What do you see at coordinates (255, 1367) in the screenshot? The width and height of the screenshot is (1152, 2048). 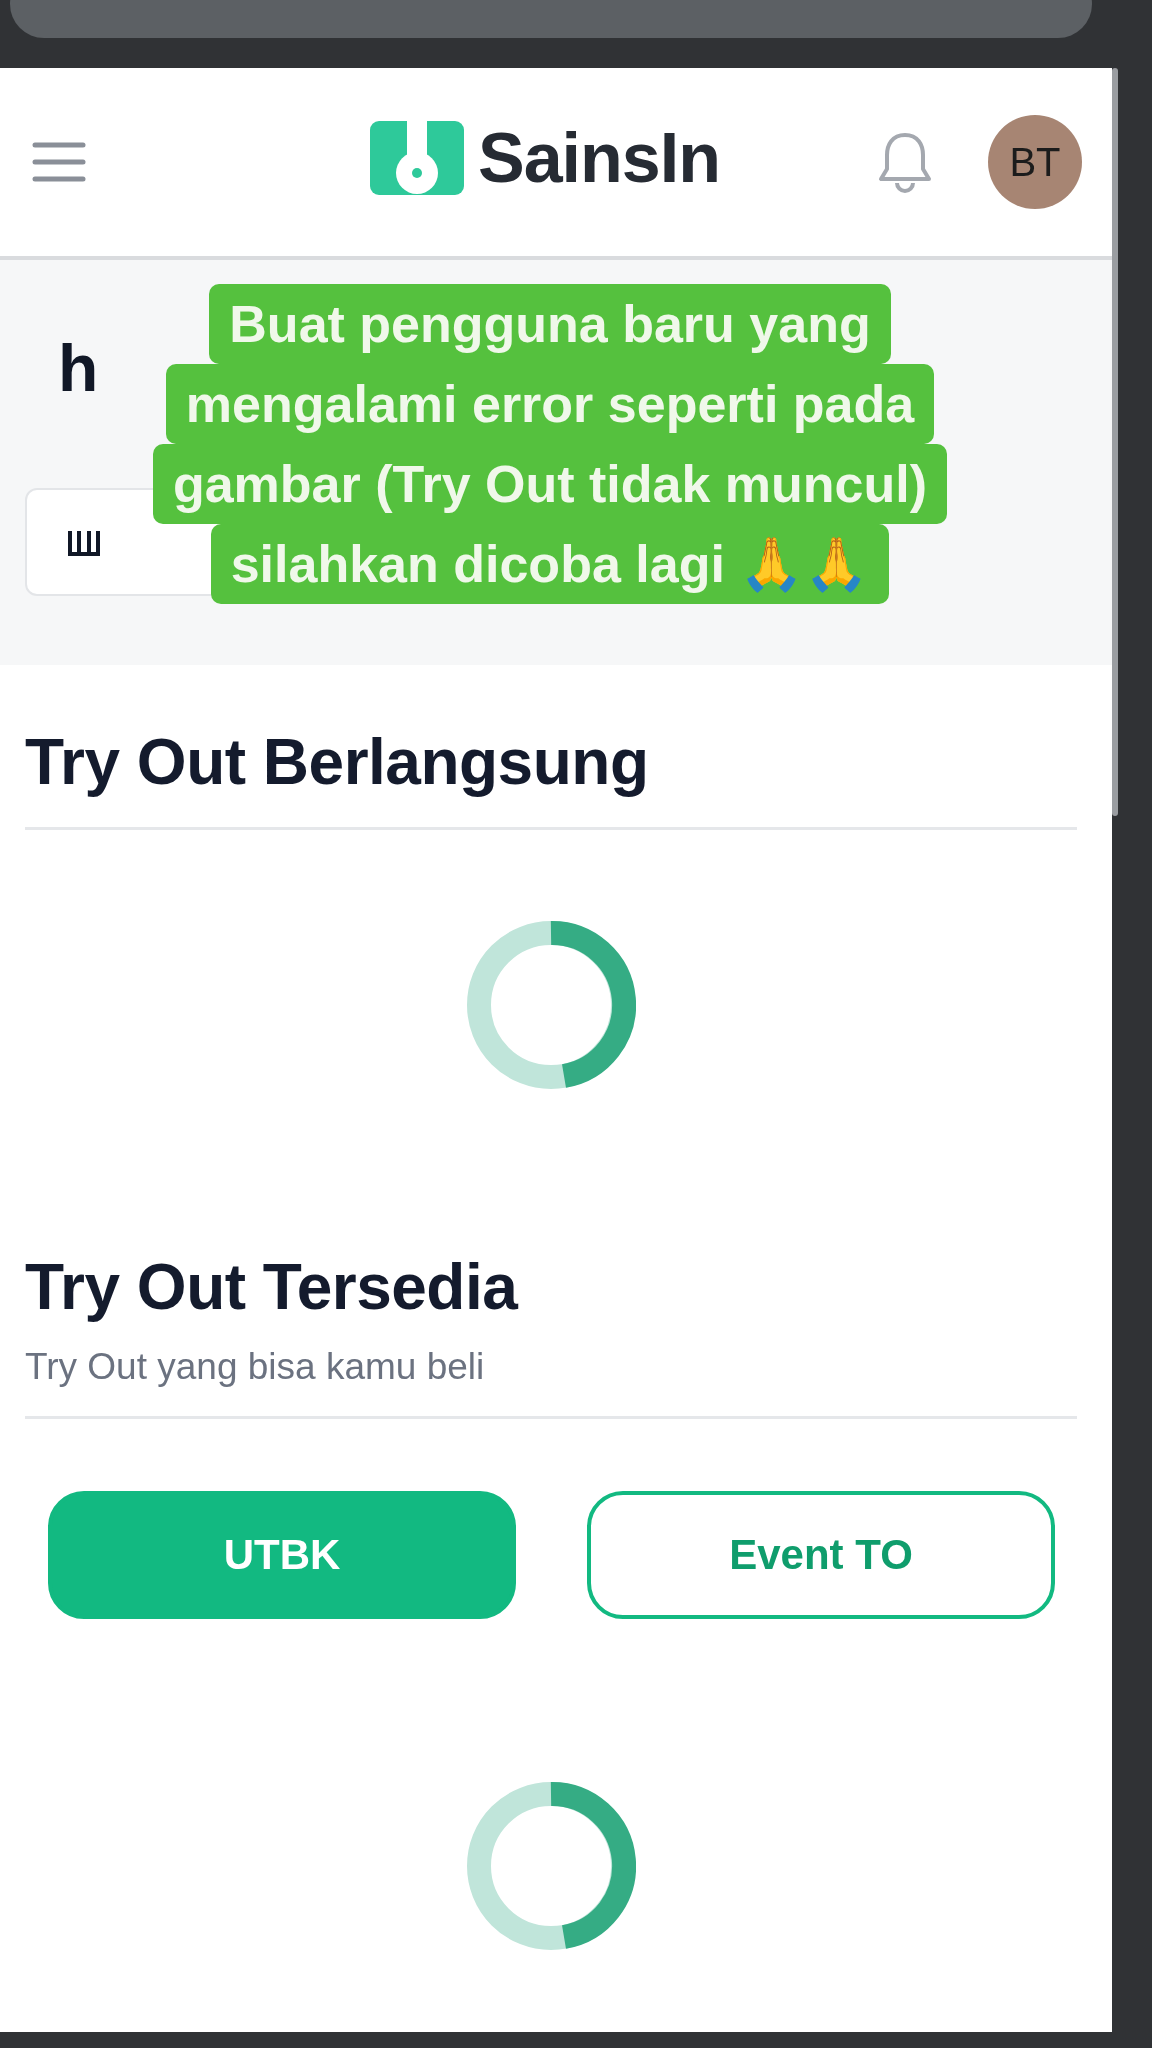 I see `section-subtitle: Try Out yang bisa kamu beli` at bounding box center [255, 1367].